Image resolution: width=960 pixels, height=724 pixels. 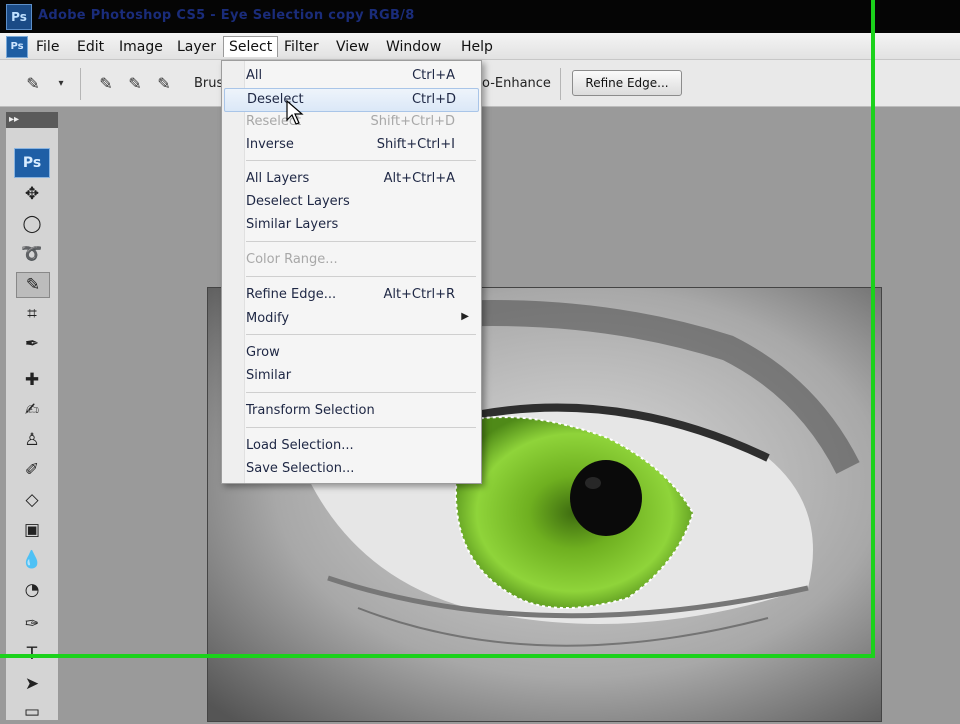 What do you see at coordinates (350, 411) in the screenshot?
I see `menu-item-transform-selection: Transform Selection` at bounding box center [350, 411].